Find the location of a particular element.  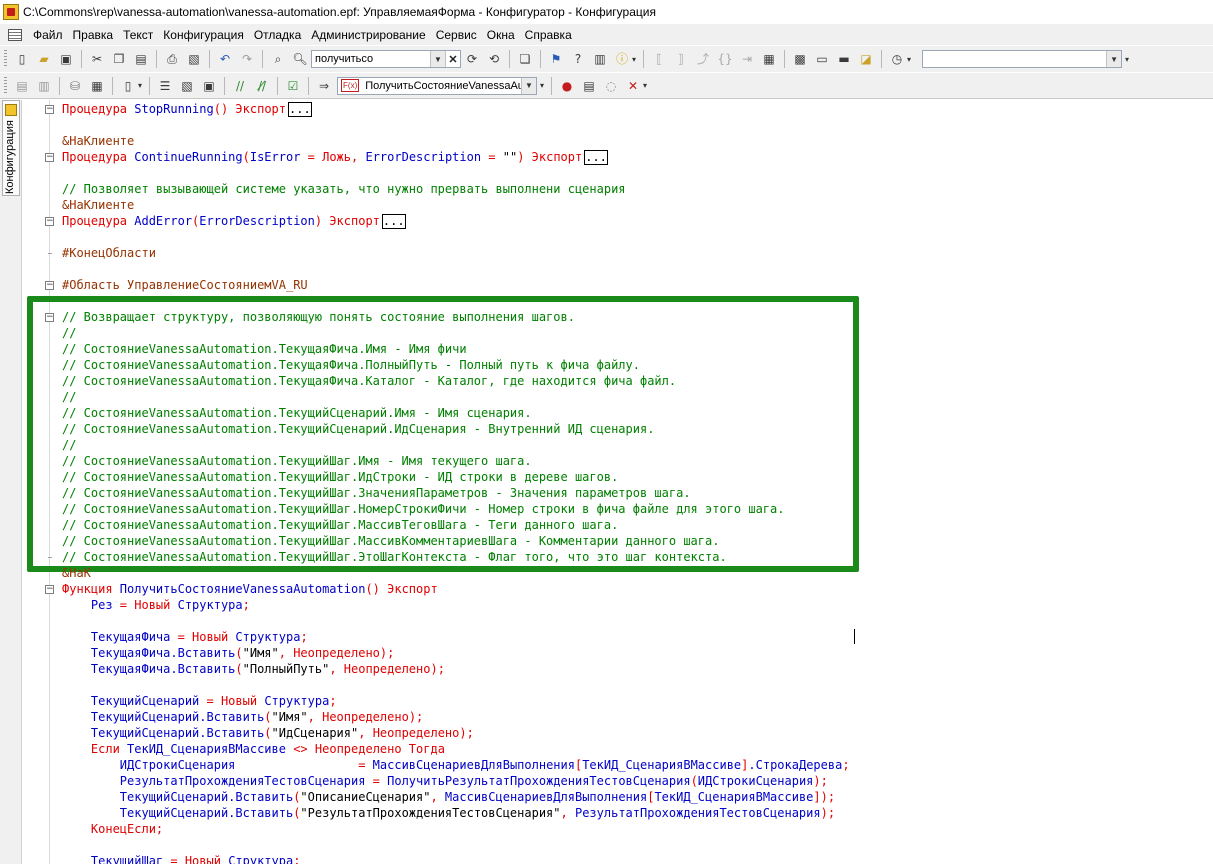

table-icon: ▦ is located at coordinates (97, 86).